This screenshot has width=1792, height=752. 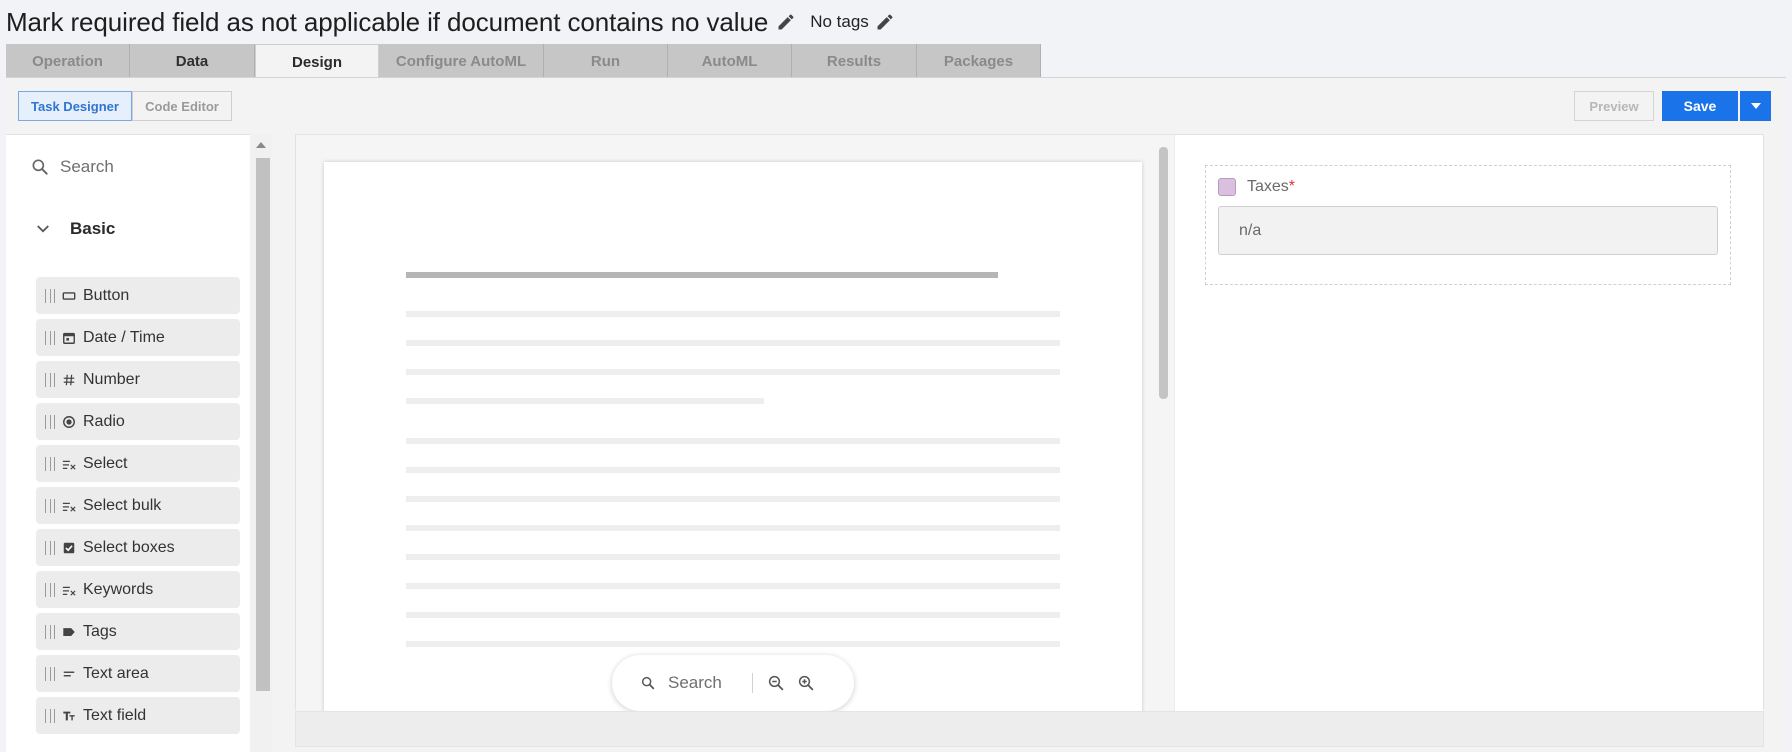 What do you see at coordinates (1614, 106) in the screenshot?
I see `preview-button: Preview` at bounding box center [1614, 106].